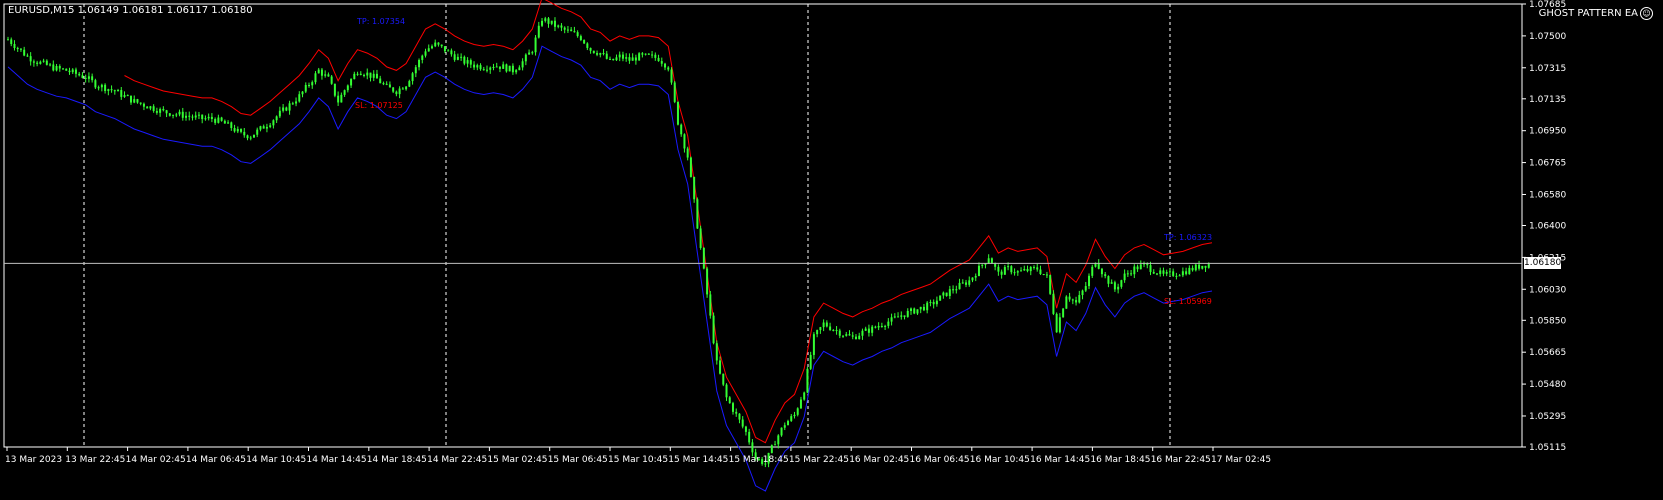  What do you see at coordinates (1588, 13) in the screenshot?
I see `ea-name-label: GHOST PATTERN EA` at bounding box center [1588, 13].